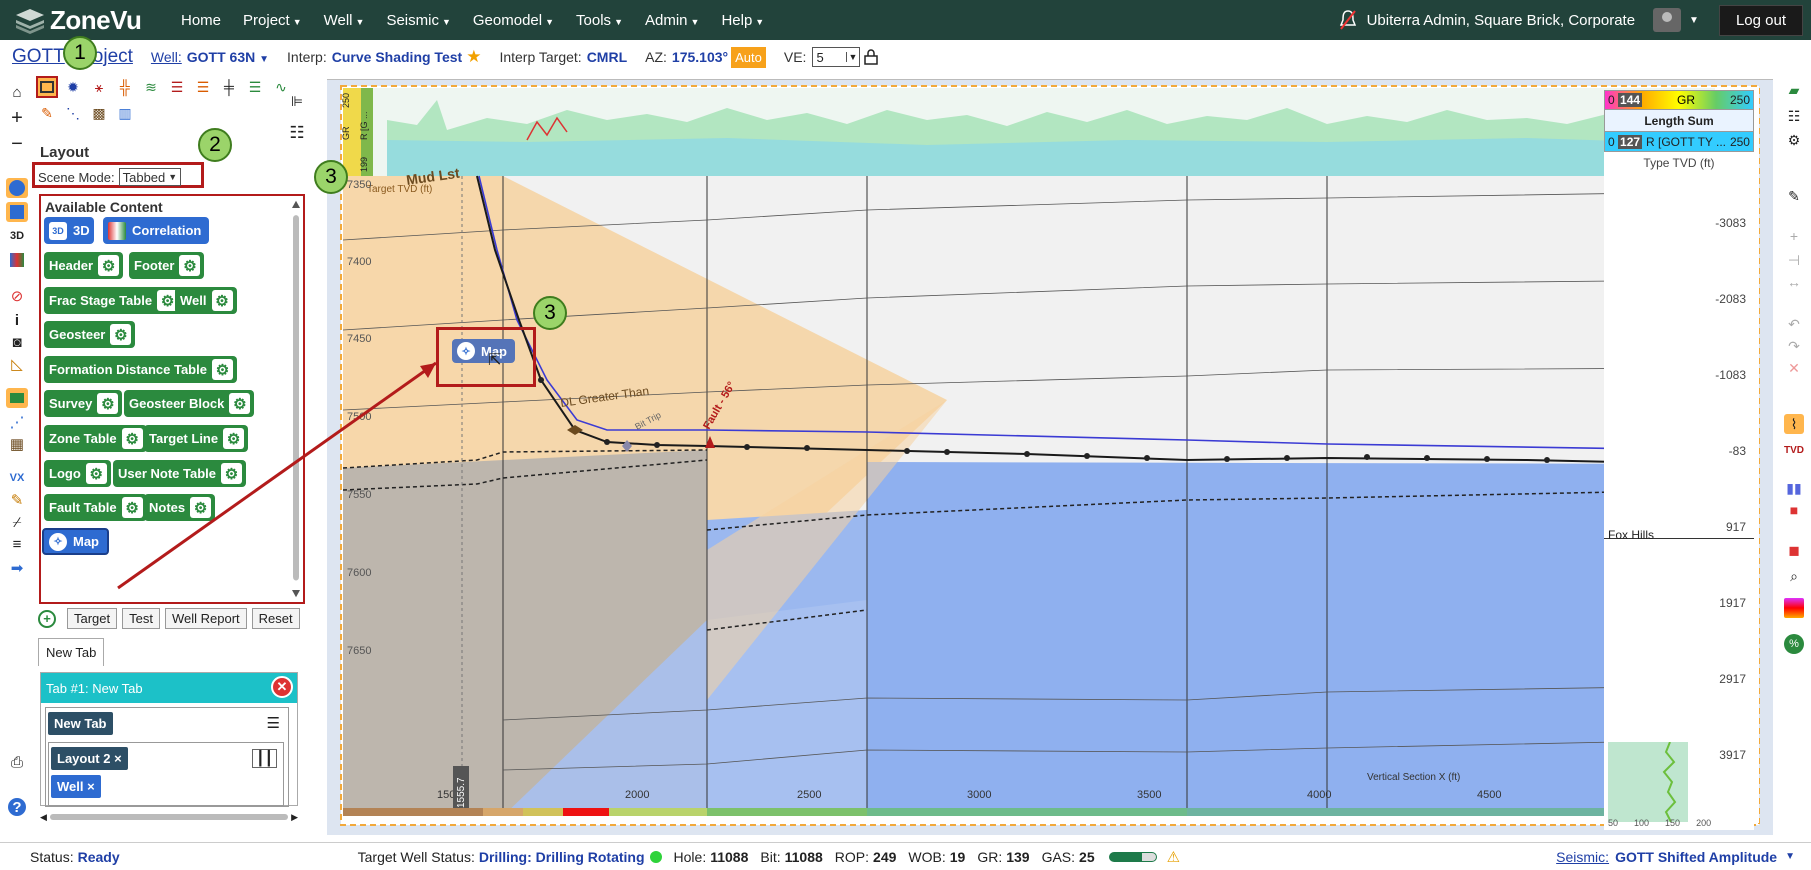 This screenshot has height=870, width=1811. I want to click on lock-icon, so click(871, 57).